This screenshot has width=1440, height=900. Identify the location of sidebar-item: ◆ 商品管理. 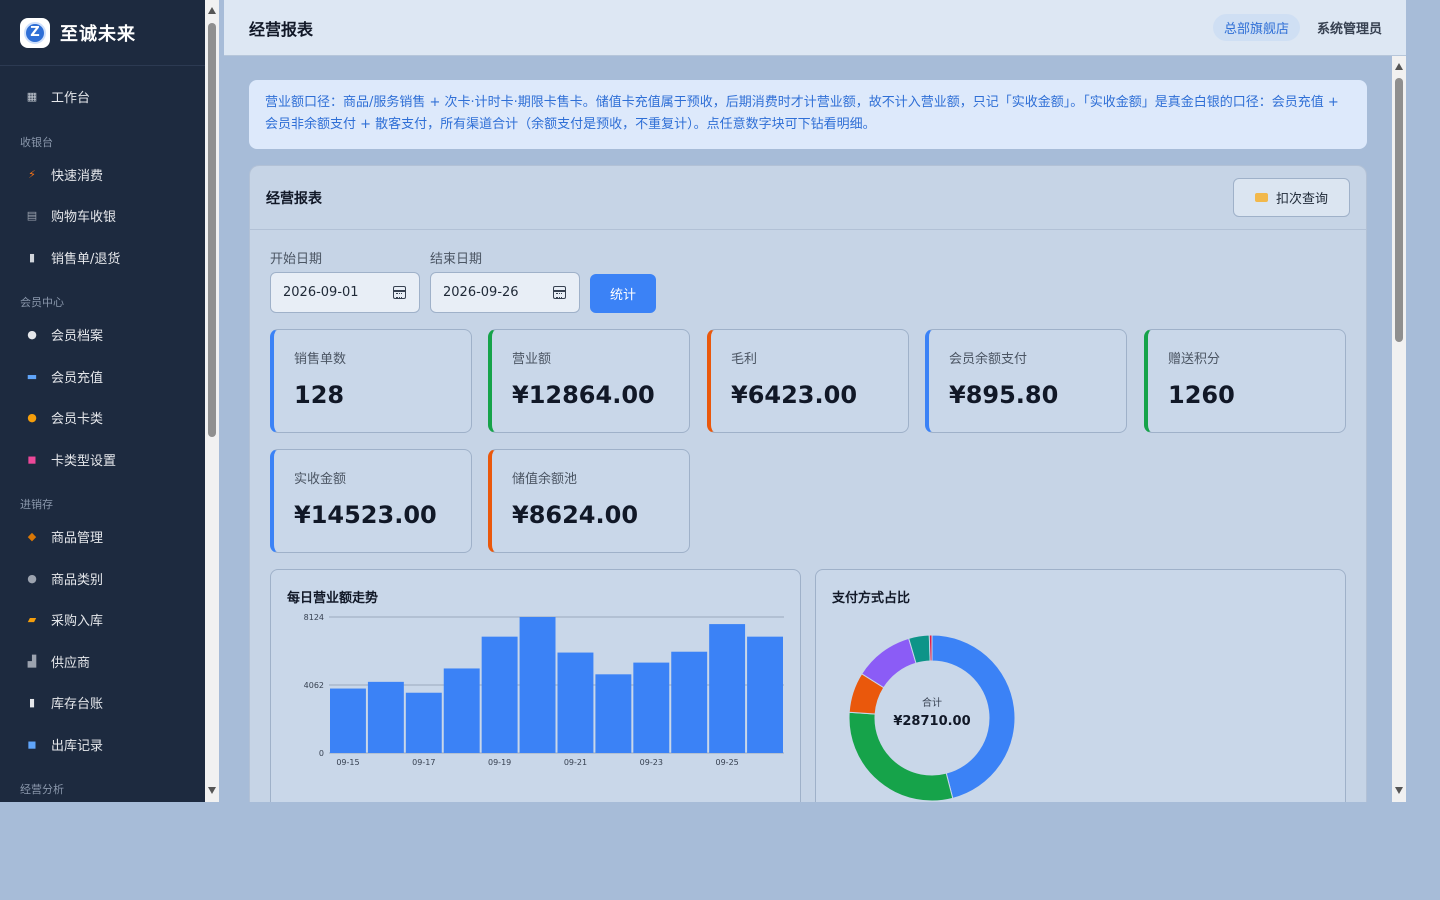
(102, 537).